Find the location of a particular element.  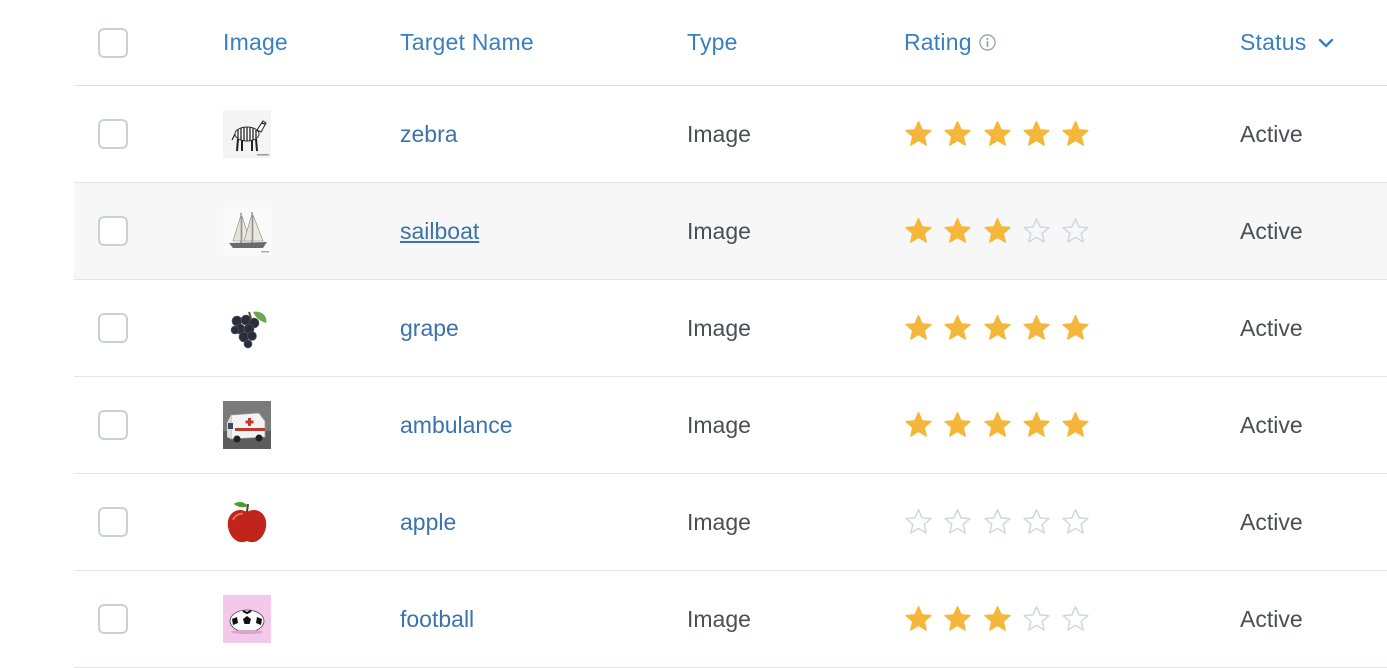

header-image-cell: Image is located at coordinates (255, 42).